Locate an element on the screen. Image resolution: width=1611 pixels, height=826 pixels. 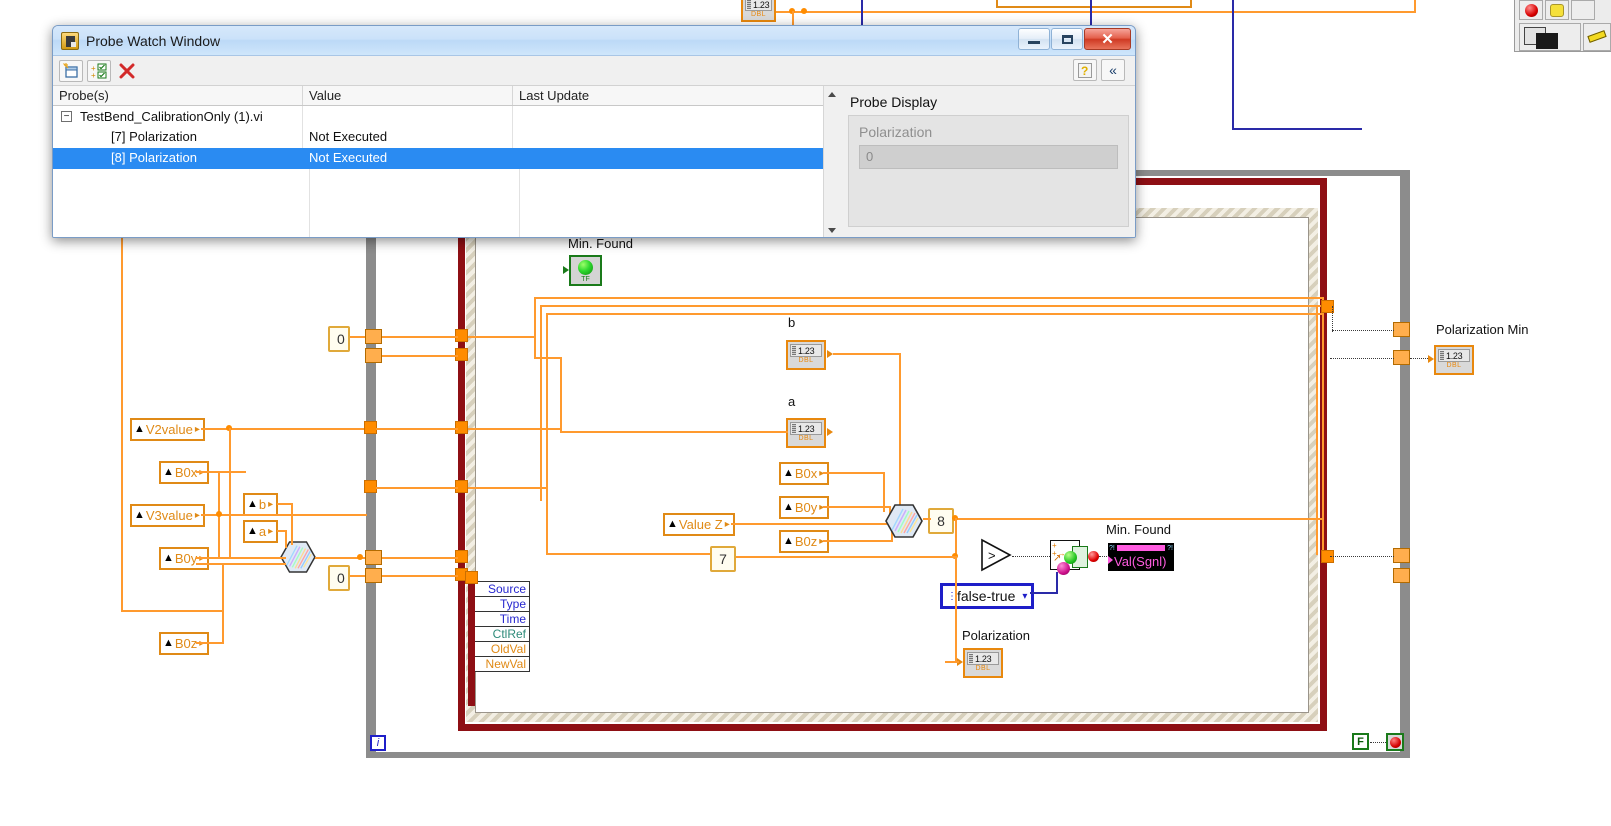
b-indicator: 1.23 DBL is located at coordinates (806, 355).